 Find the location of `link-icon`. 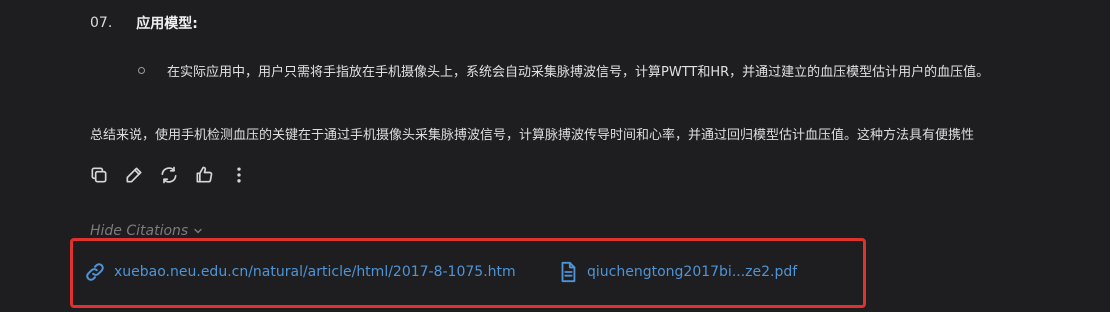

link-icon is located at coordinates (95, 272).